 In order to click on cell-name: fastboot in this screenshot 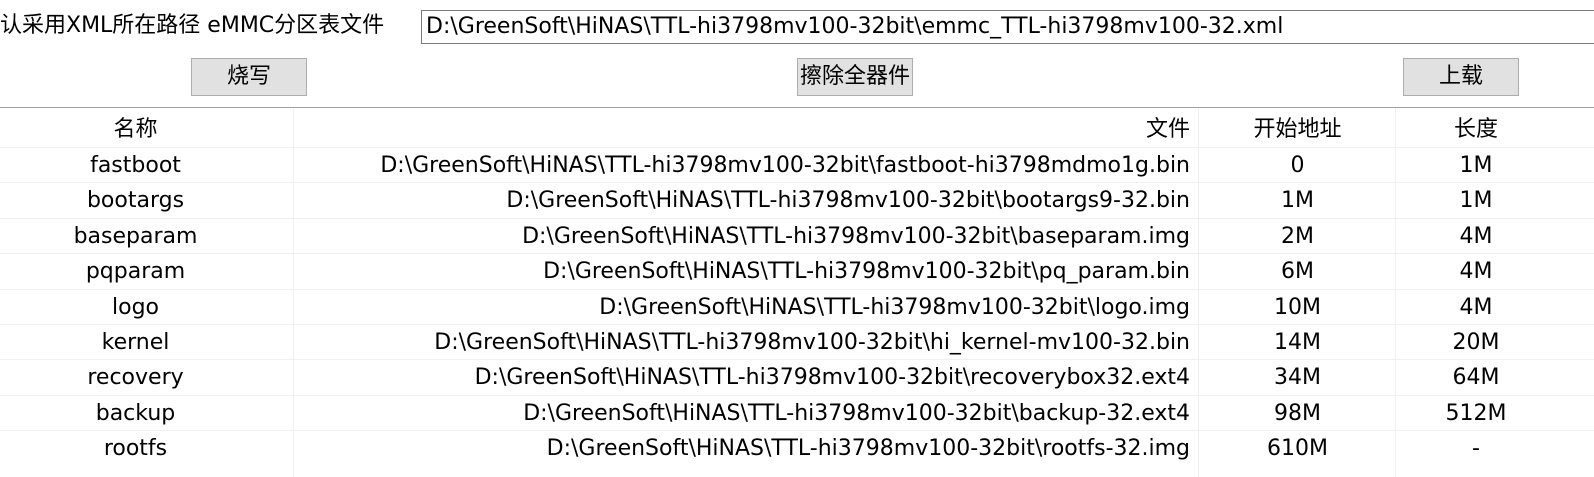, I will do `click(135, 165)`.